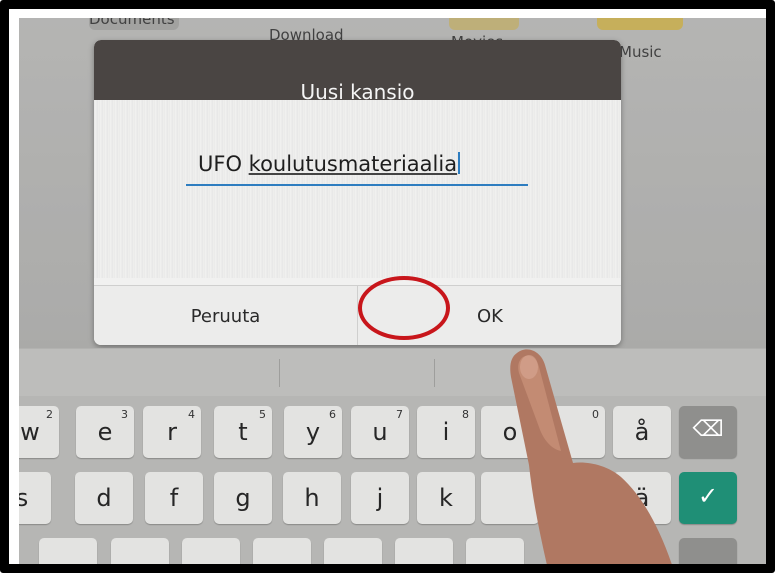  I want to click on key-char: s, so click(35, 498).